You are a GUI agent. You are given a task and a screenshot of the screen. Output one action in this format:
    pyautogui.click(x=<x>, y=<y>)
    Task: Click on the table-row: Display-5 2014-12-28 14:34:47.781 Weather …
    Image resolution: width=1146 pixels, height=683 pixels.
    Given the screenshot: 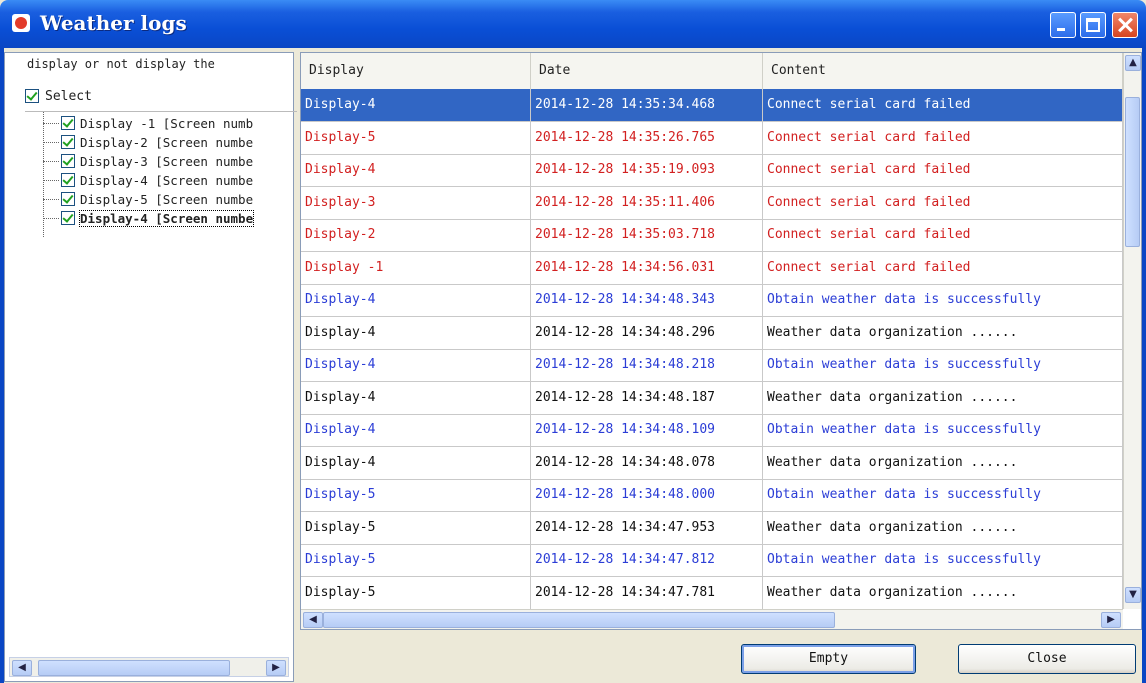 What is the action you would take?
    pyautogui.click(x=712, y=593)
    